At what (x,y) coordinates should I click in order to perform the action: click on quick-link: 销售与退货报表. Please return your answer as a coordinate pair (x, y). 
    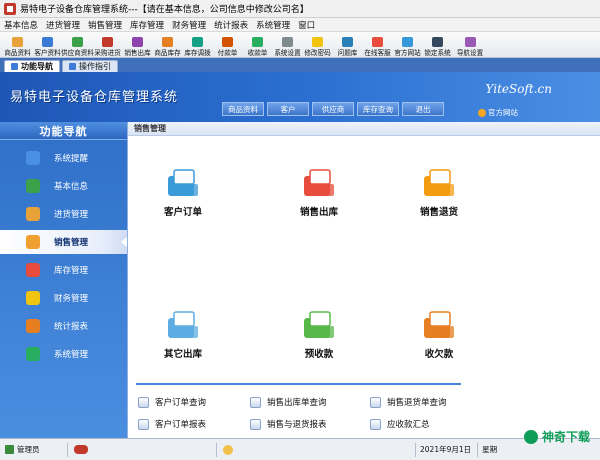
    Looking at the image, I should click on (288, 424).